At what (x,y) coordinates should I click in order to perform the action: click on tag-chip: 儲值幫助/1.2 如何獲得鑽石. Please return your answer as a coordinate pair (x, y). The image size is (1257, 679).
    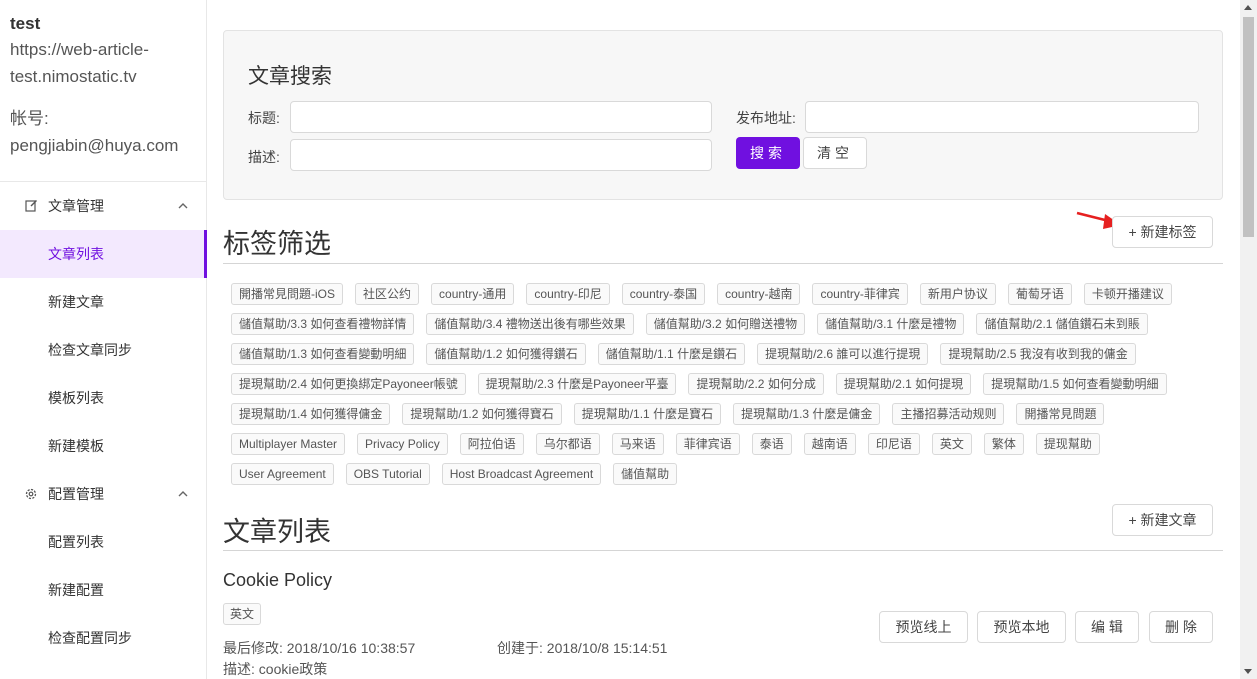
    Looking at the image, I should click on (506, 354).